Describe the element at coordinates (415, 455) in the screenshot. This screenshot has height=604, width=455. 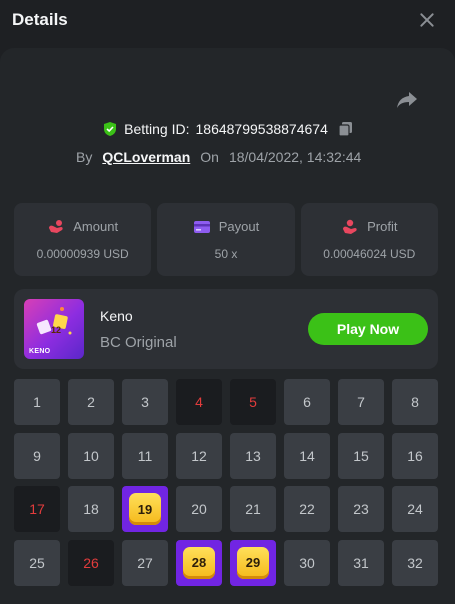
I see `keno-cell-16: 16` at that location.